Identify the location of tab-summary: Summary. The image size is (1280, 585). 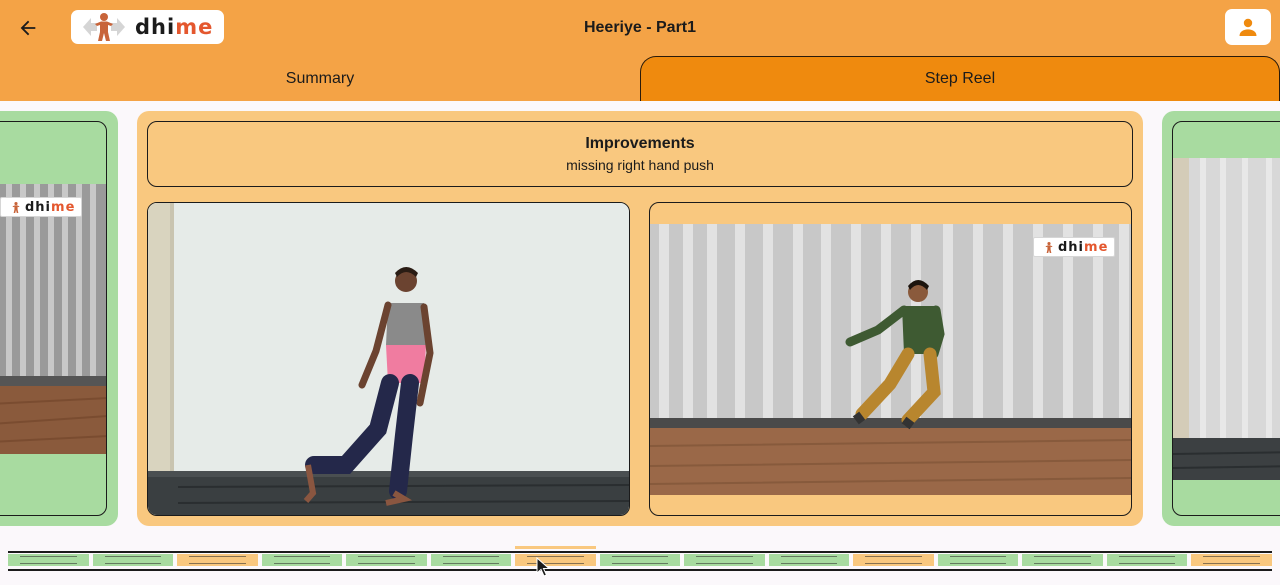
(320, 78).